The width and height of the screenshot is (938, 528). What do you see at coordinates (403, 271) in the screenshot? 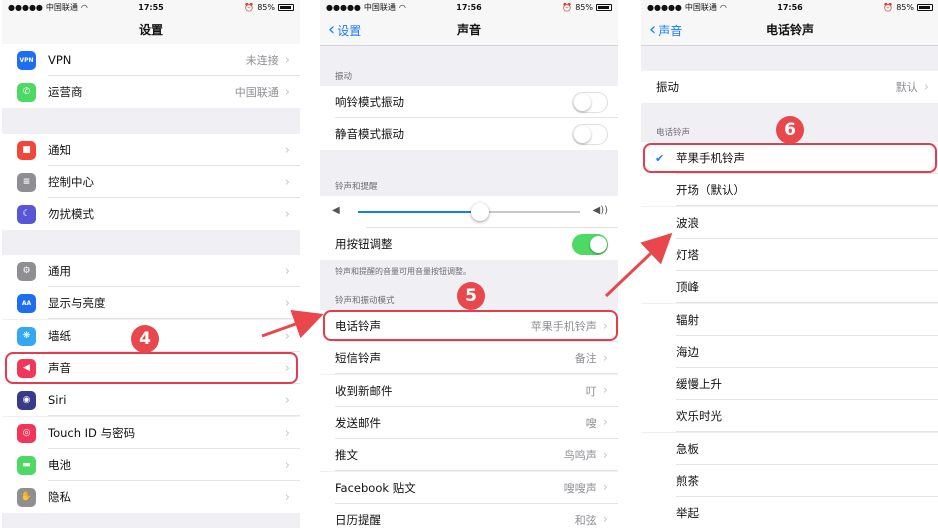
I see `section-footer: 铃声和提醒的音量可用音量按钮调整。` at bounding box center [403, 271].